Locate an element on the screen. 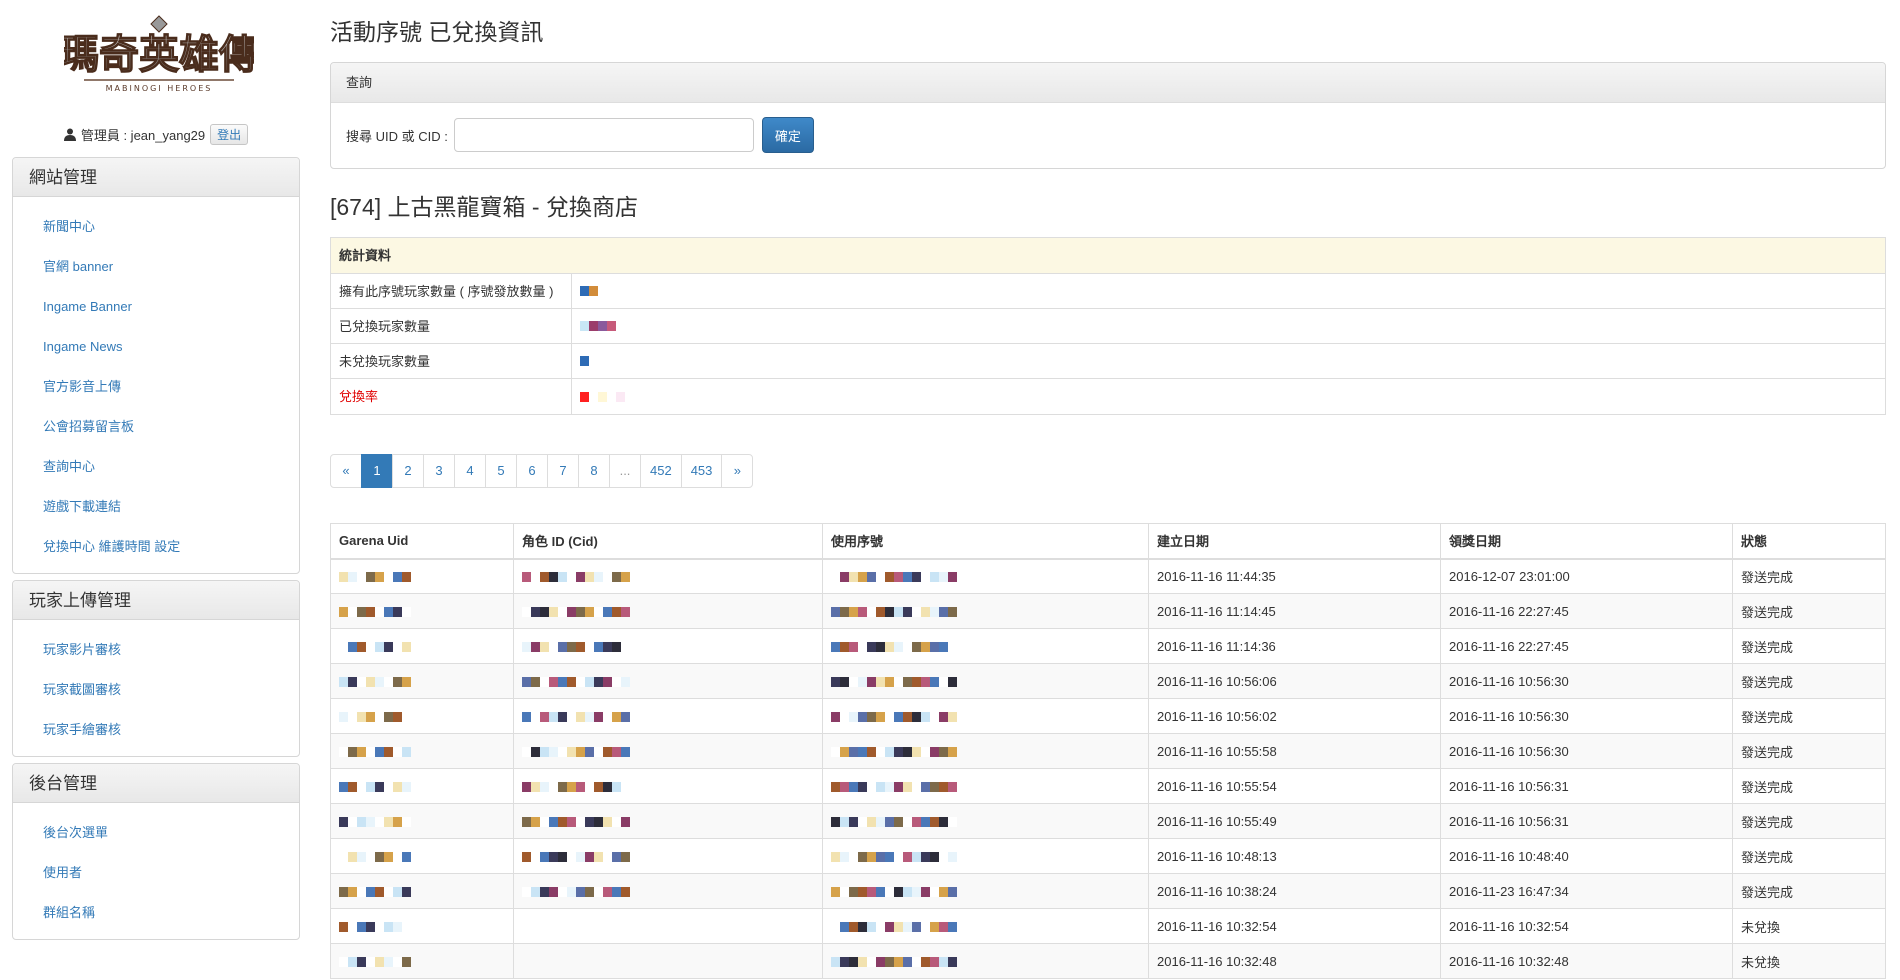  pagination-page: 2 is located at coordinates (408, 471).